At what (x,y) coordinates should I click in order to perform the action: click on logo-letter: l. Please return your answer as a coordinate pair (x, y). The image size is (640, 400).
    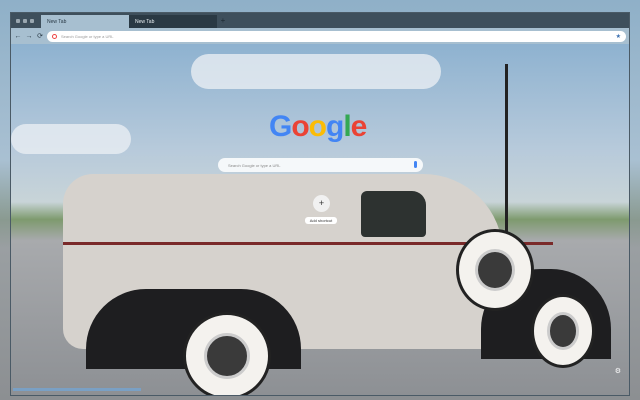
    Looking at the image, I should click on (347, 126).